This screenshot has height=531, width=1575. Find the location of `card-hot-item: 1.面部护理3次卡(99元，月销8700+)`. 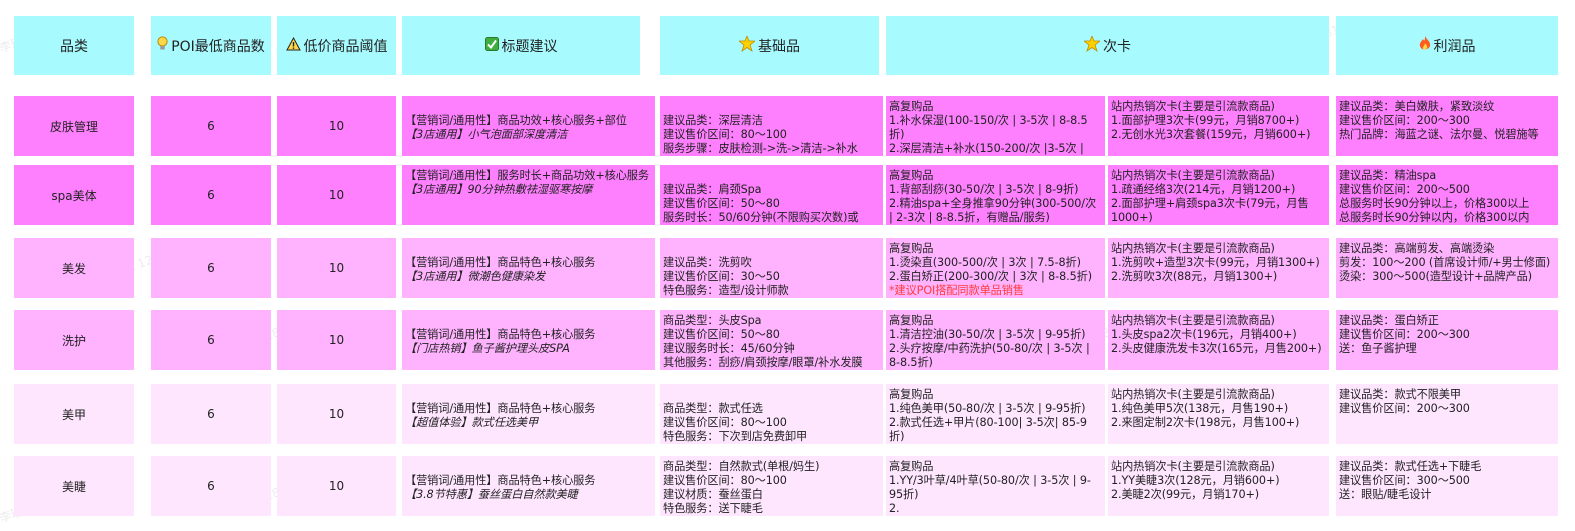

card-hot-item: 1.面部护理3次卡(99元，月销8700+) is located at coordinates (1205, 120).